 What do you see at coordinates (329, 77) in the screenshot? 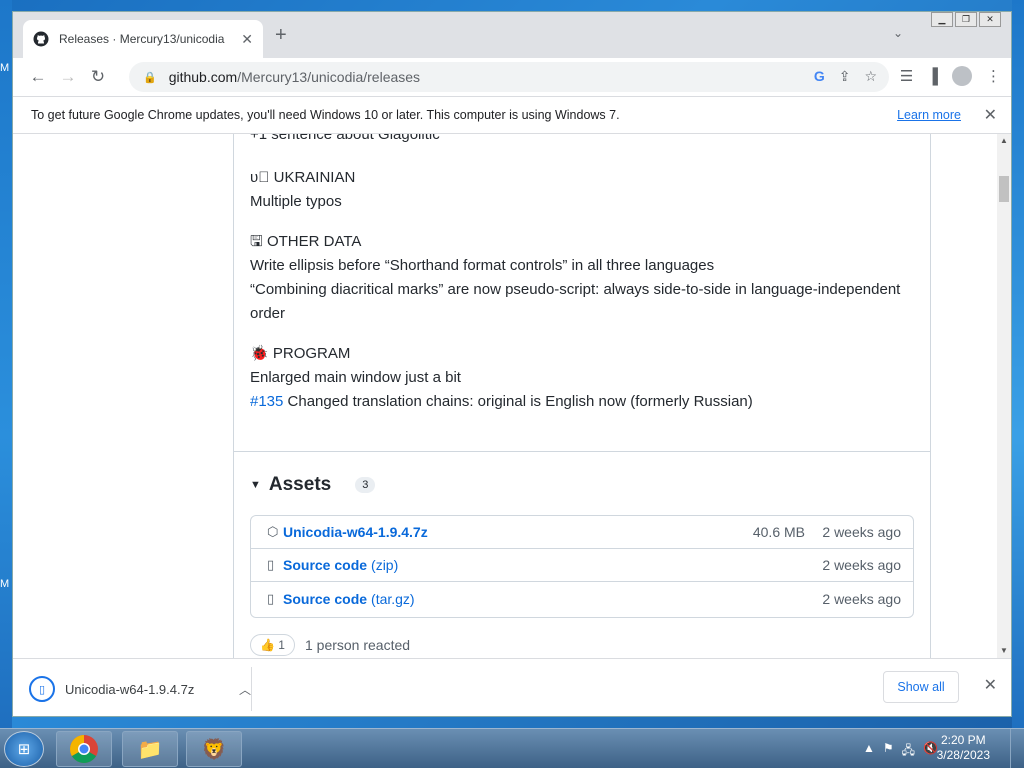
I see `url-path: /Mercury13/unicodia/releases` at bounding box center [329, 77].